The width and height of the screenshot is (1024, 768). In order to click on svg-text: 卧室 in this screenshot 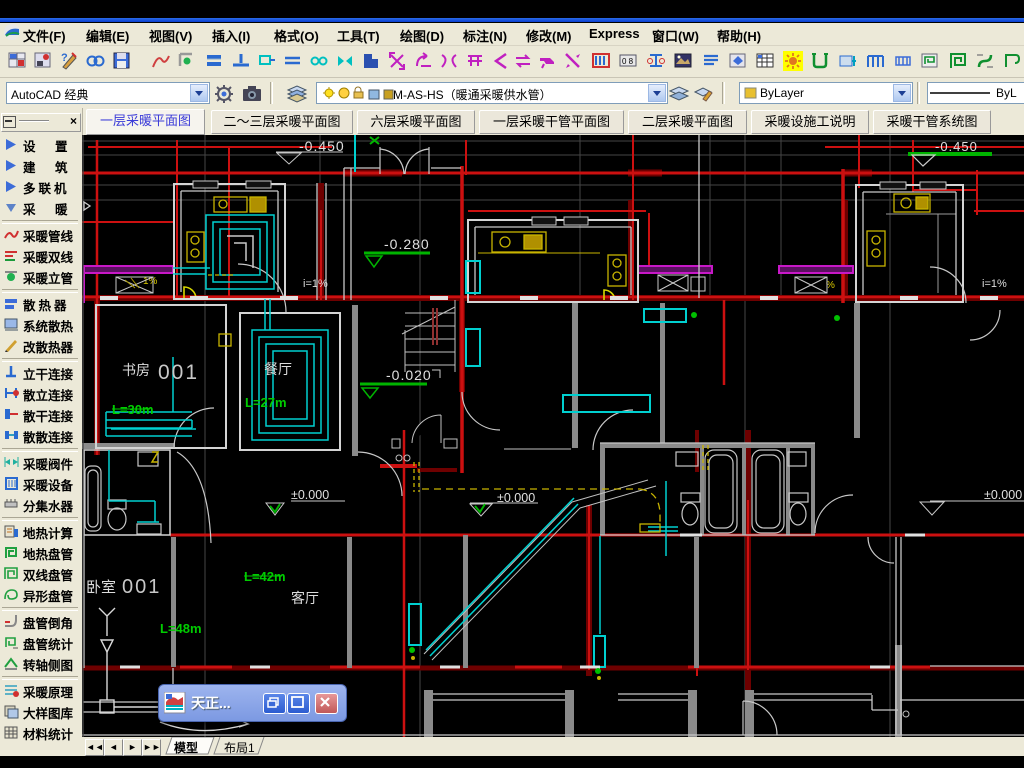, I will do `click(101, 587)`.